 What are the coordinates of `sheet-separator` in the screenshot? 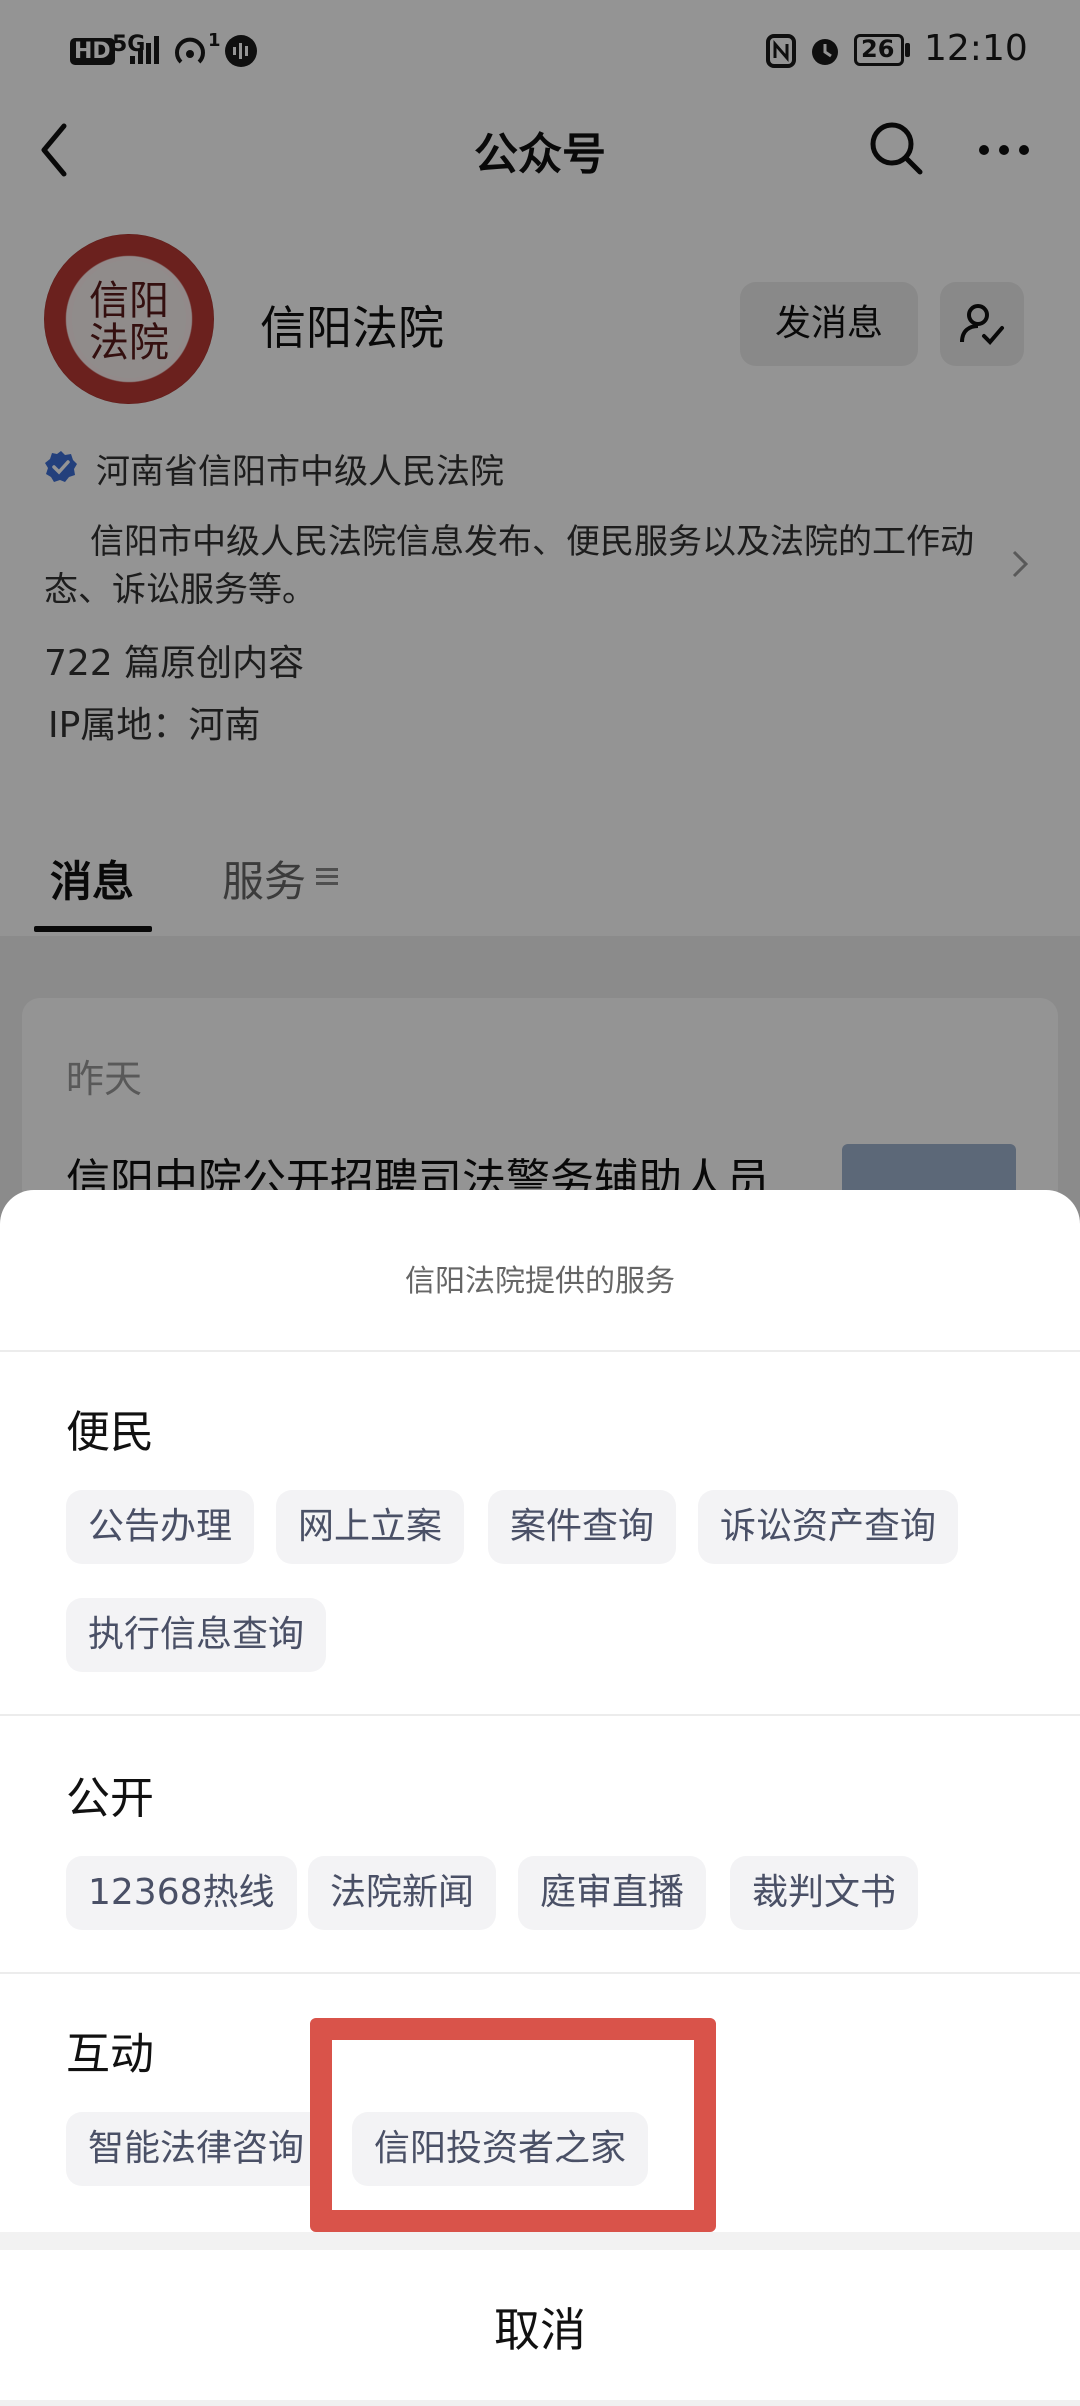 It's located at (540, 2241).